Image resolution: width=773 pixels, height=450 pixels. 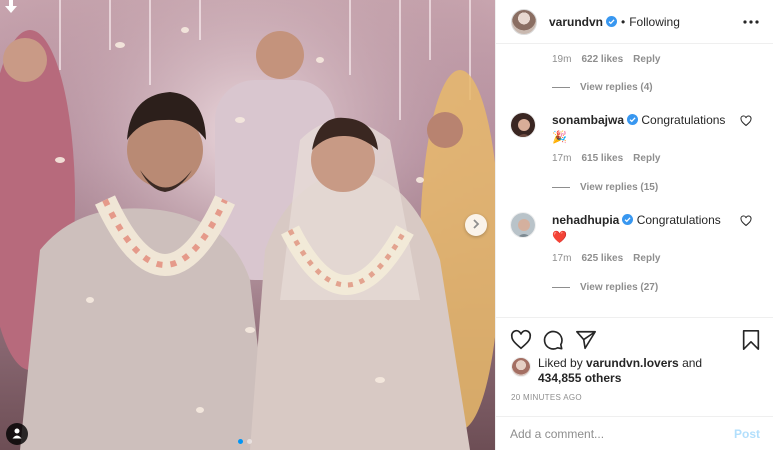 What do you see at coordinates (521, 340) in the screenshot?
I see `heart-icon` at bounding box center [521, 340].